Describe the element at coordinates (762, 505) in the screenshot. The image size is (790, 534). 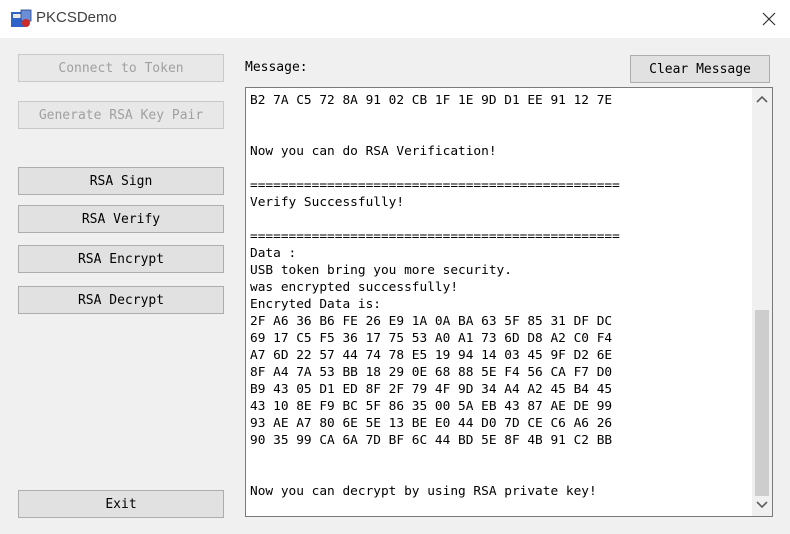
I see `chevron-down-icon` at that location.